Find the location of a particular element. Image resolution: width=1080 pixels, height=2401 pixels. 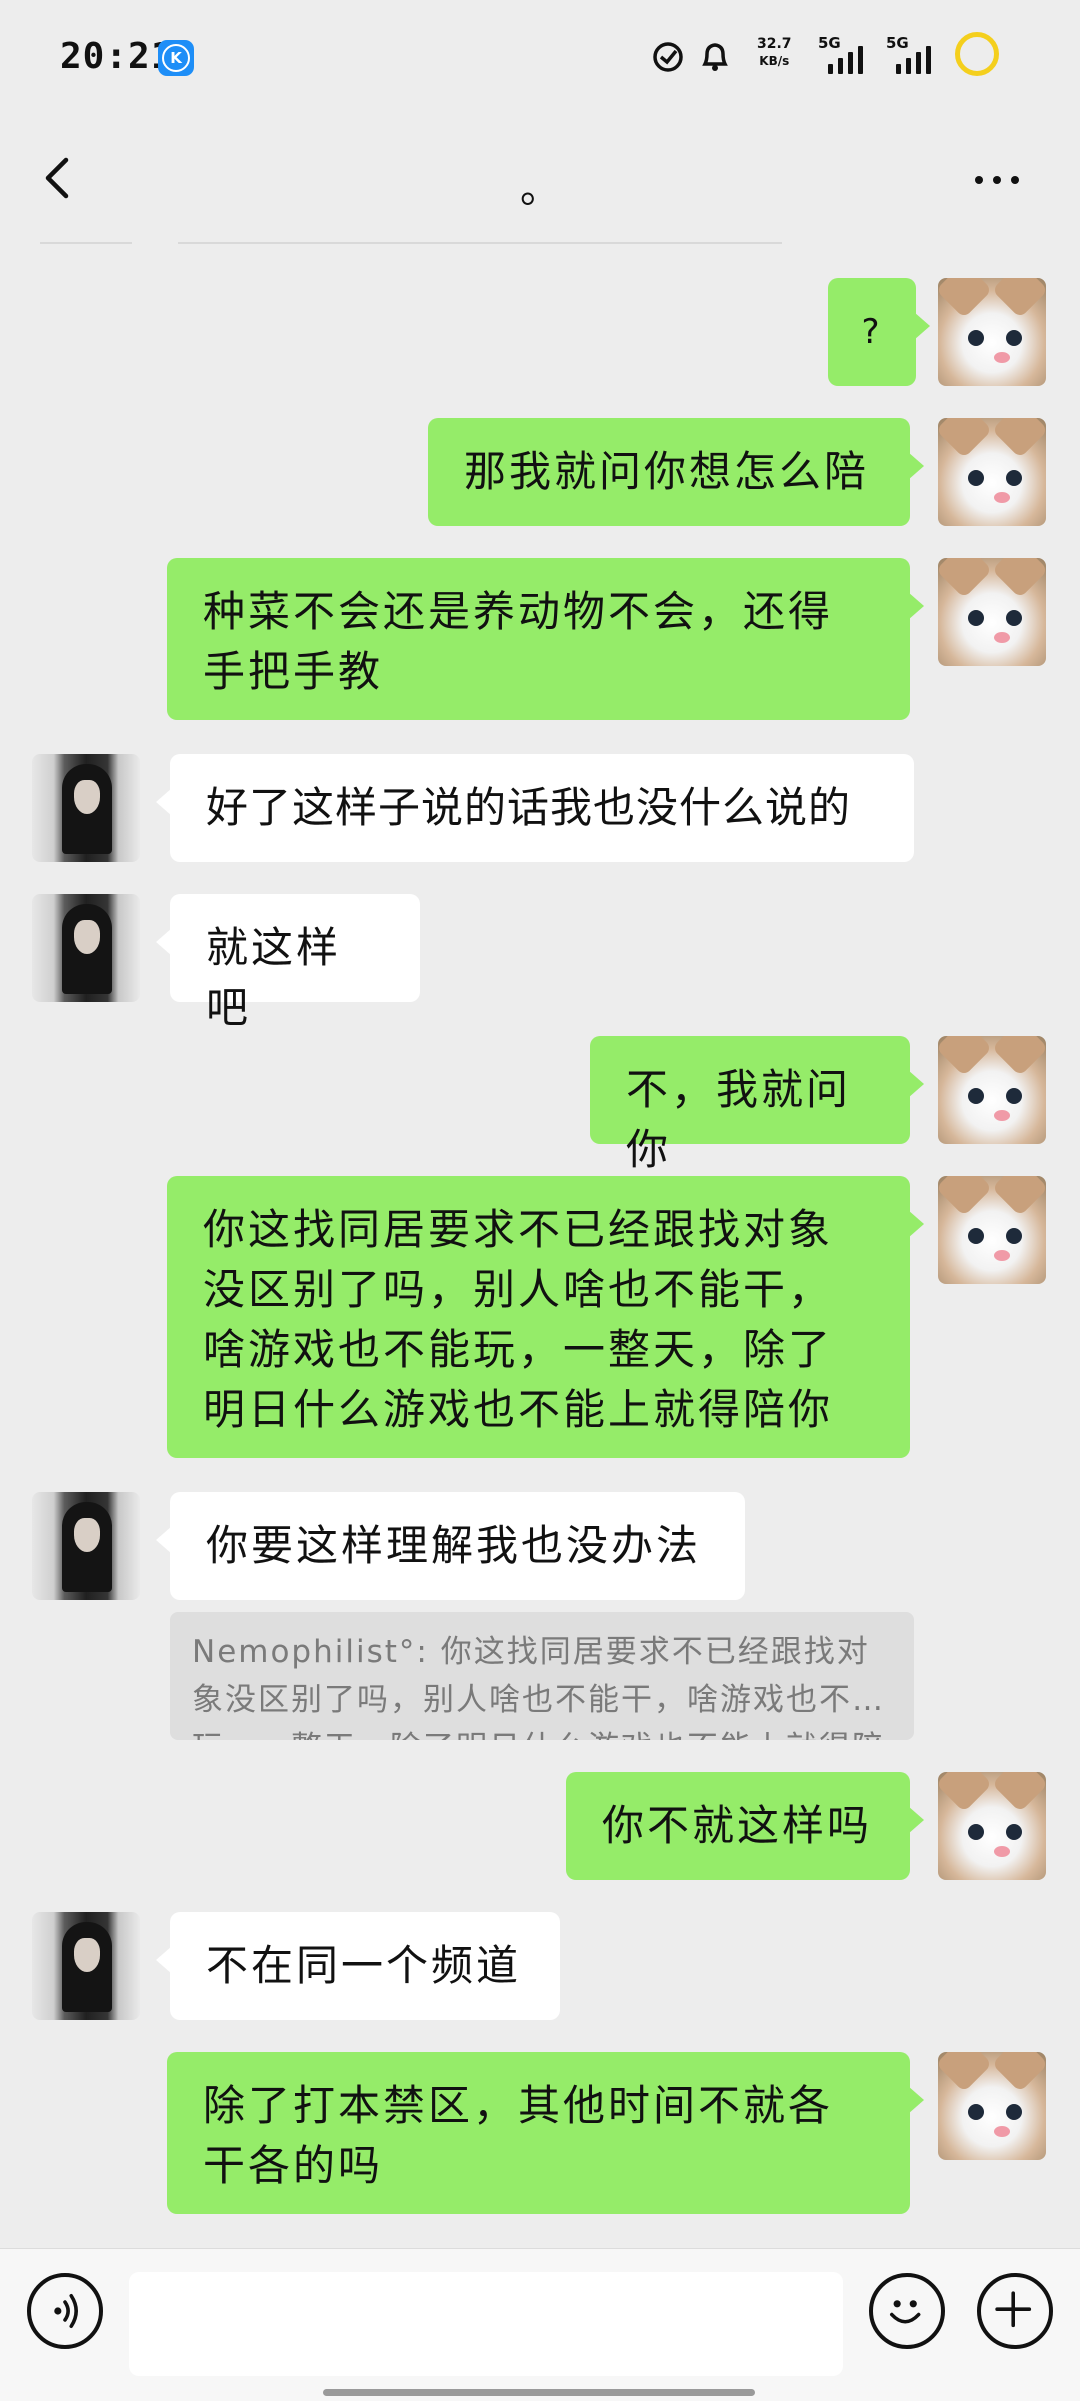

plus-icon is located at coordinates (1015, 2311).